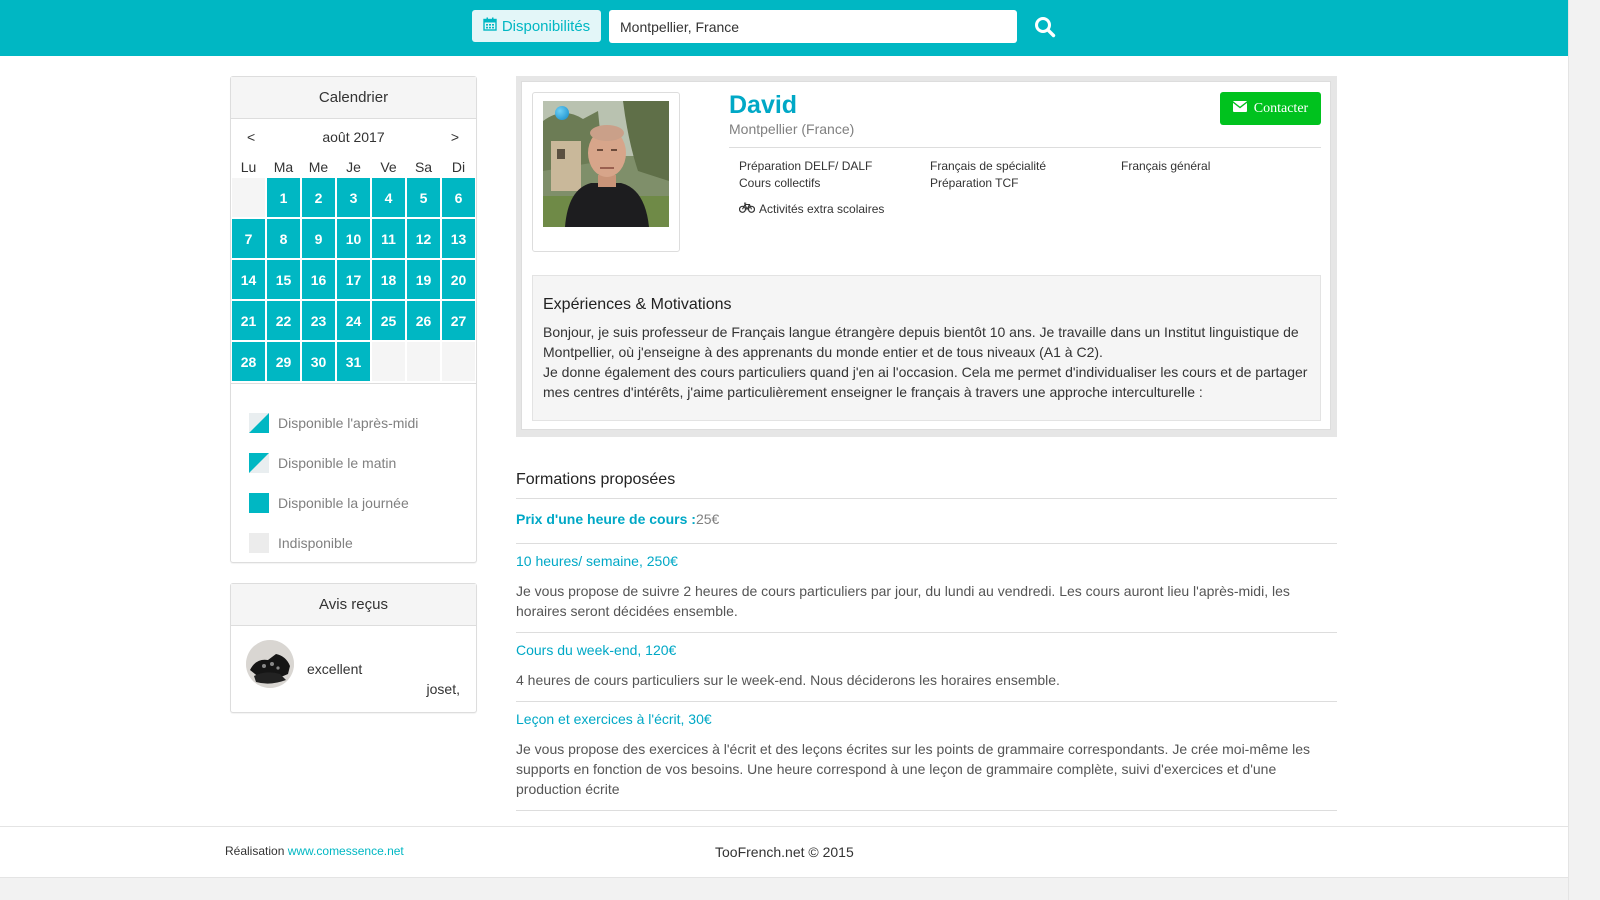 Image resolution: width=1600 pixels, height=900 pixels. I want to click on footer-credit: Réalisation www.comessence.net, so click(314, 851).